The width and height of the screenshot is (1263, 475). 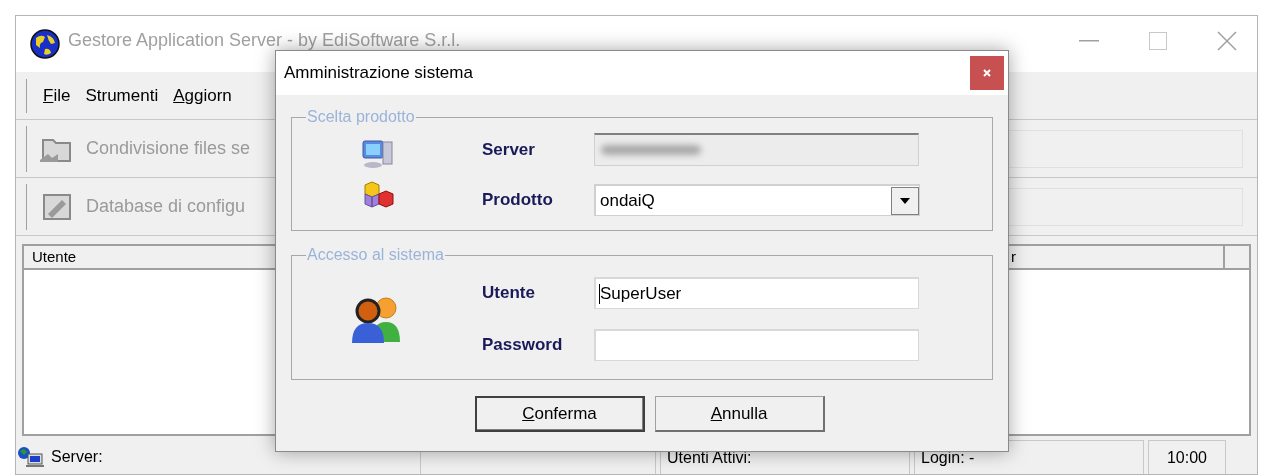 What do you see at coordinates (756, 345) in the screenshot?
I see `password-field` at bounding box center [756, 345].